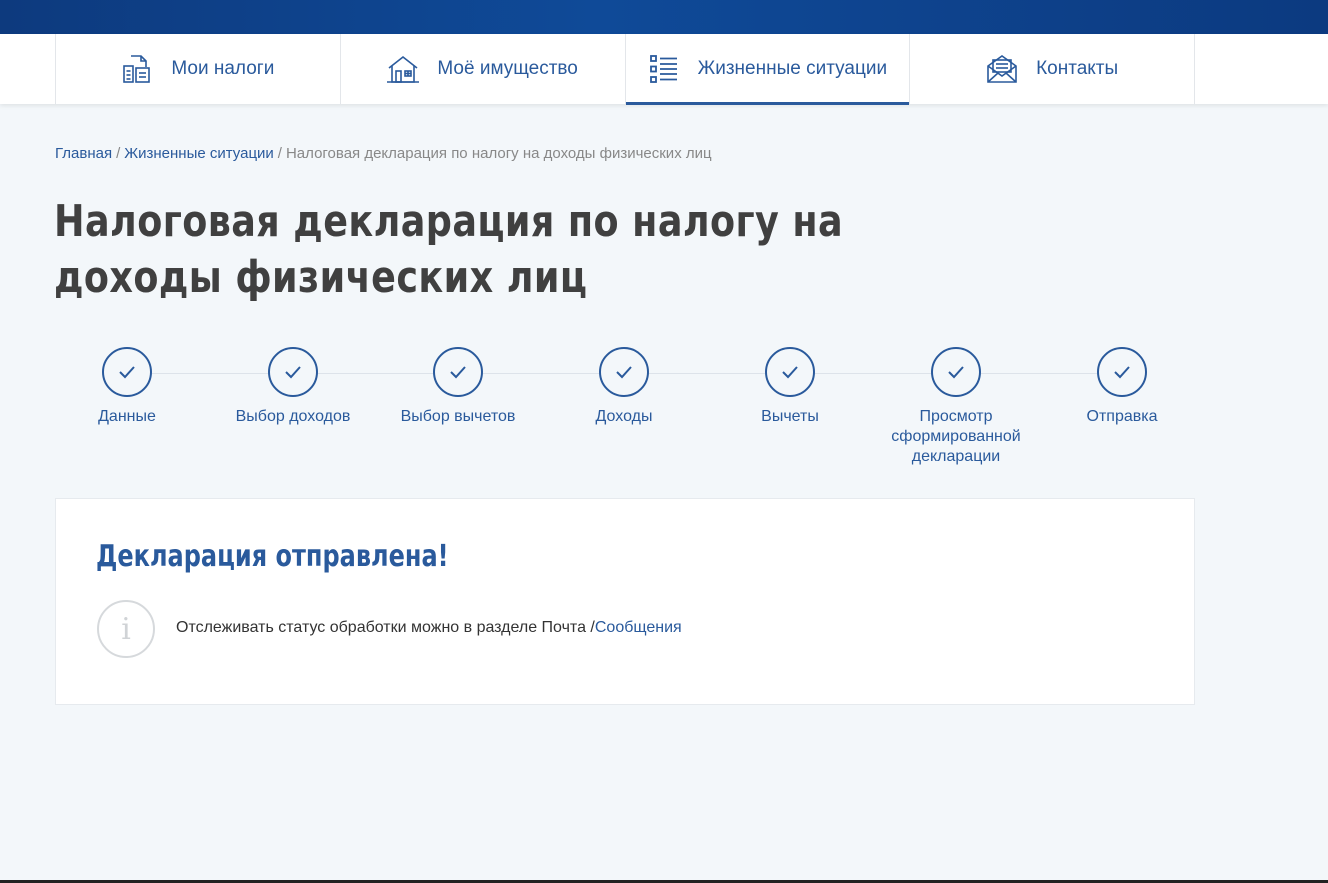 The image size is (1328, 883). Describe the element at coordinates (403, 69) in the screenshot. I see `house-icon` at that location.